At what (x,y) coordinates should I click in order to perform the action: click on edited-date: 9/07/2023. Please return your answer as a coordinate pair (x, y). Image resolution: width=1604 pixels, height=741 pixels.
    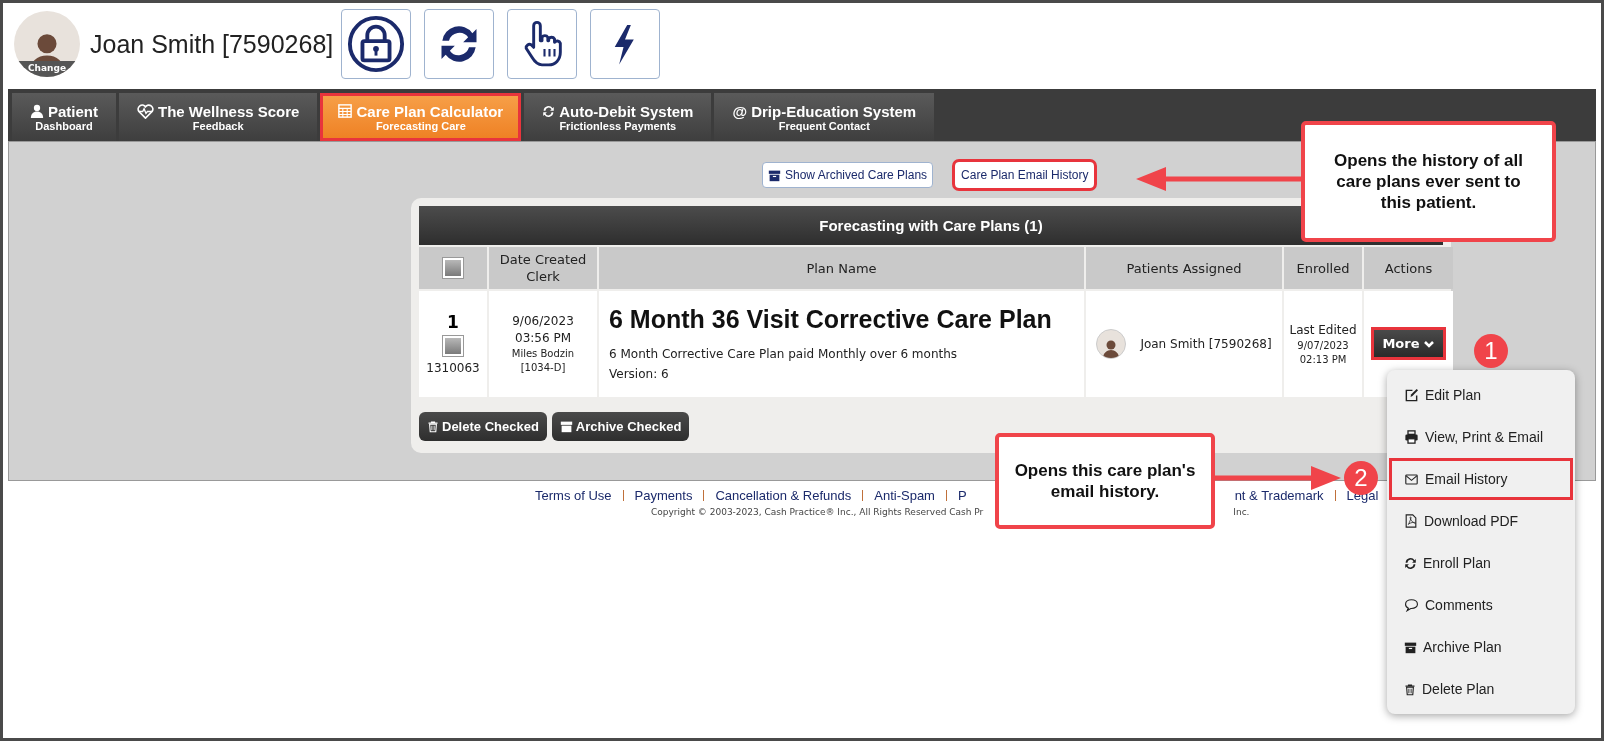
    Looking at the image, I should click on (1323, 345).